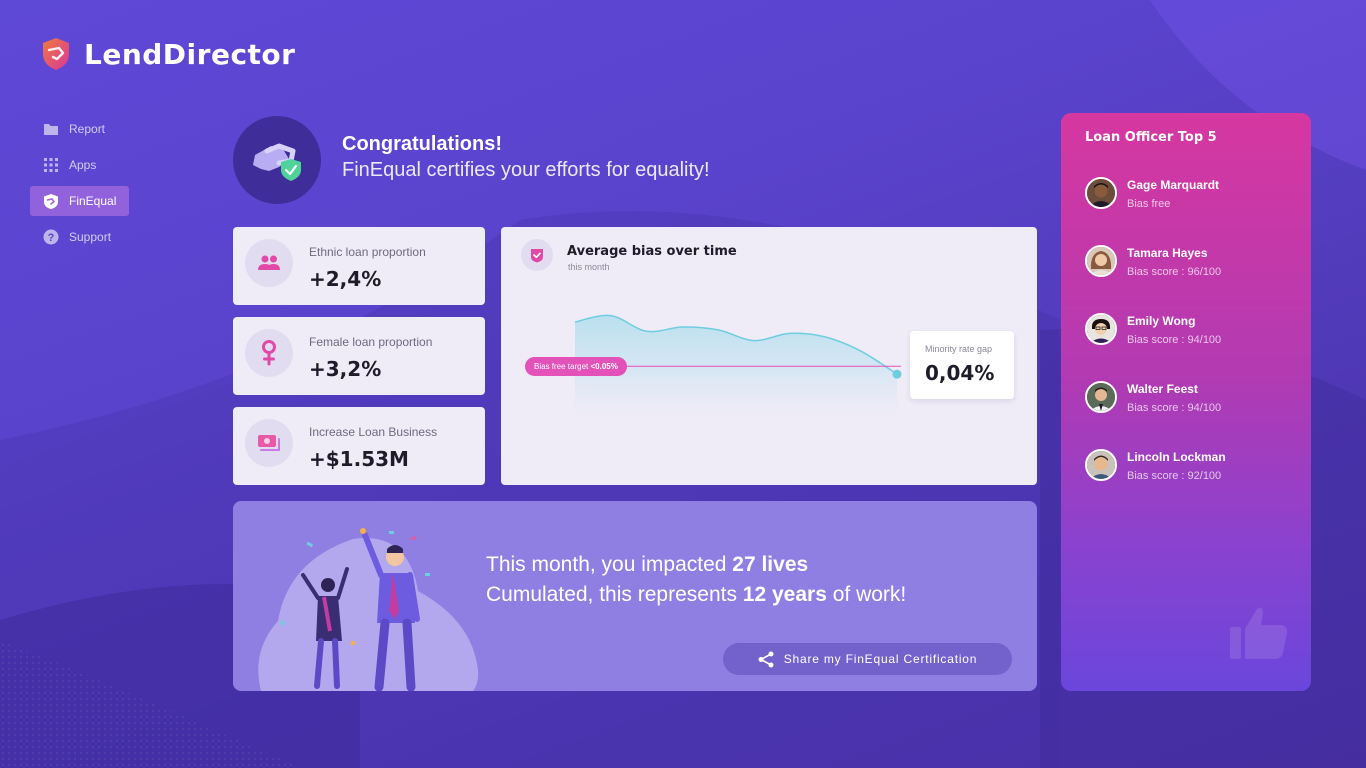 Image resolution: width=1366 pixels, height=768 pixels. What do you see at coordinates (359, 266) in the screenshot?
I see `stat-card-ethnic: Ethnic loan proportion +2,4%` at bounding box center [359, 266].